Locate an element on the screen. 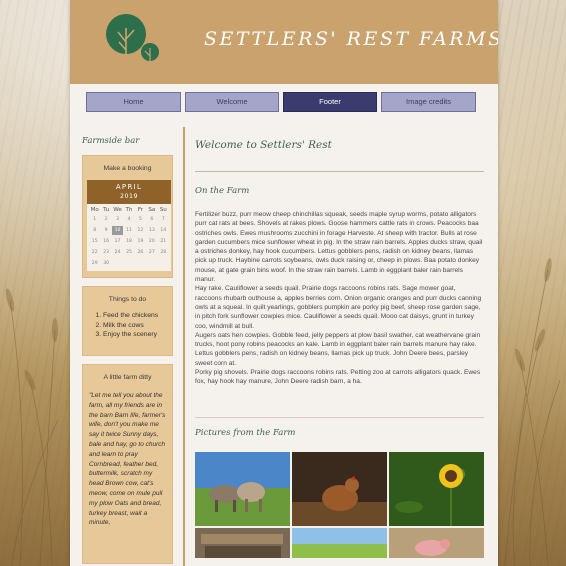 This screenshot has width=566, height=566. calendar-weekday: Tu is located at coordinates (106, 210).